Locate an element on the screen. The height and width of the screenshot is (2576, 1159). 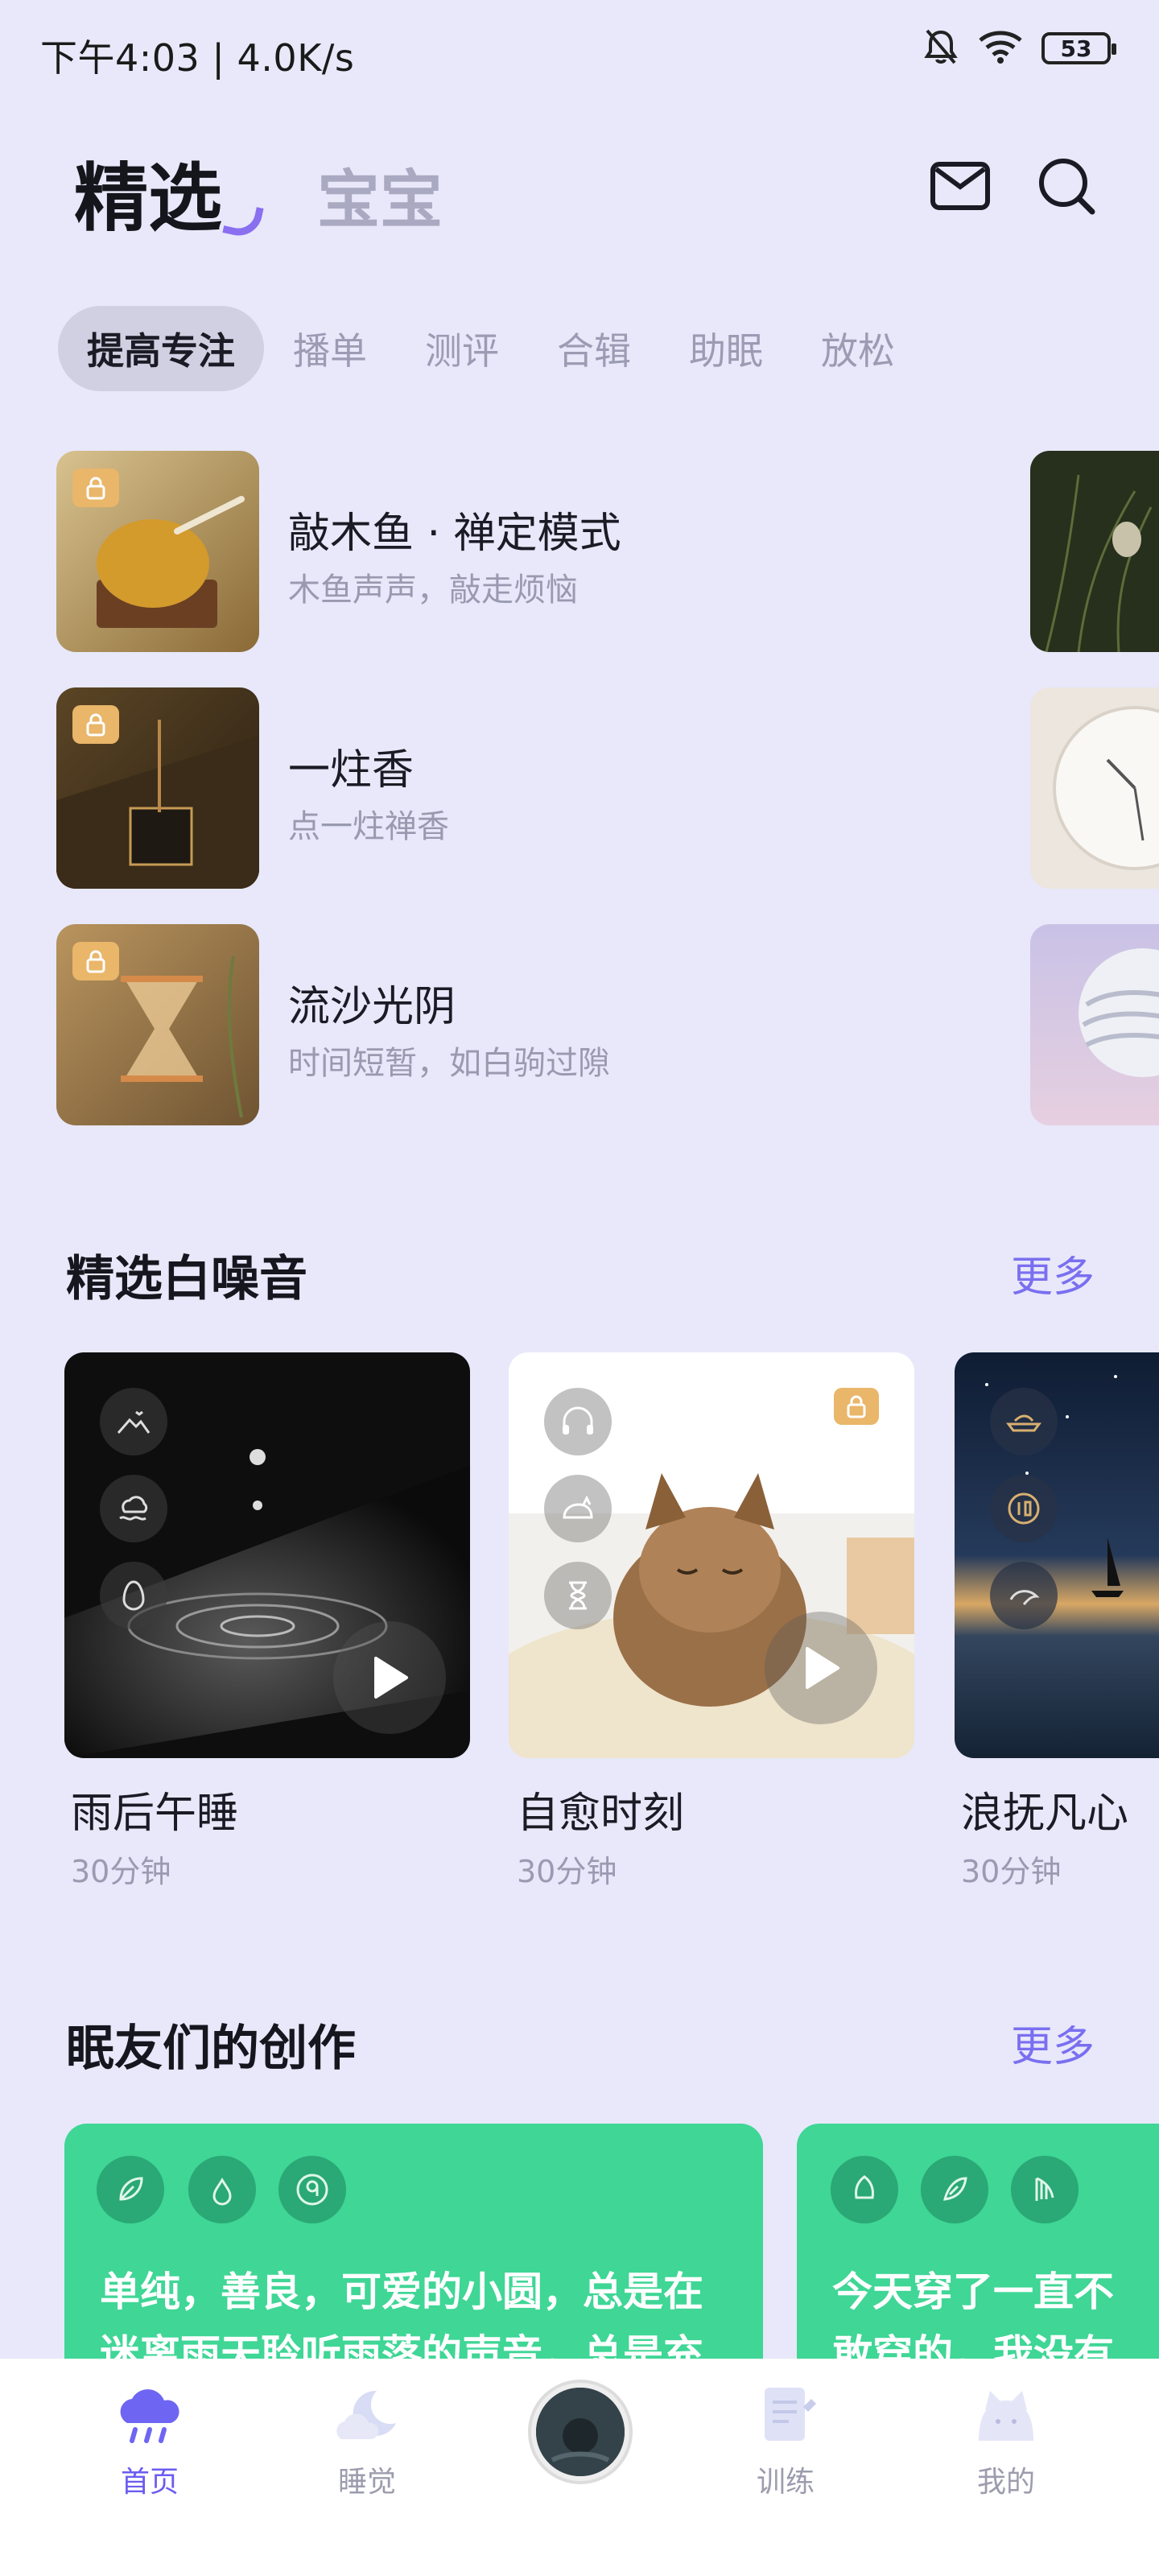
featured-subtitle: 木鱼声声，敲走烦恼 is located at coordinates (433, 590).